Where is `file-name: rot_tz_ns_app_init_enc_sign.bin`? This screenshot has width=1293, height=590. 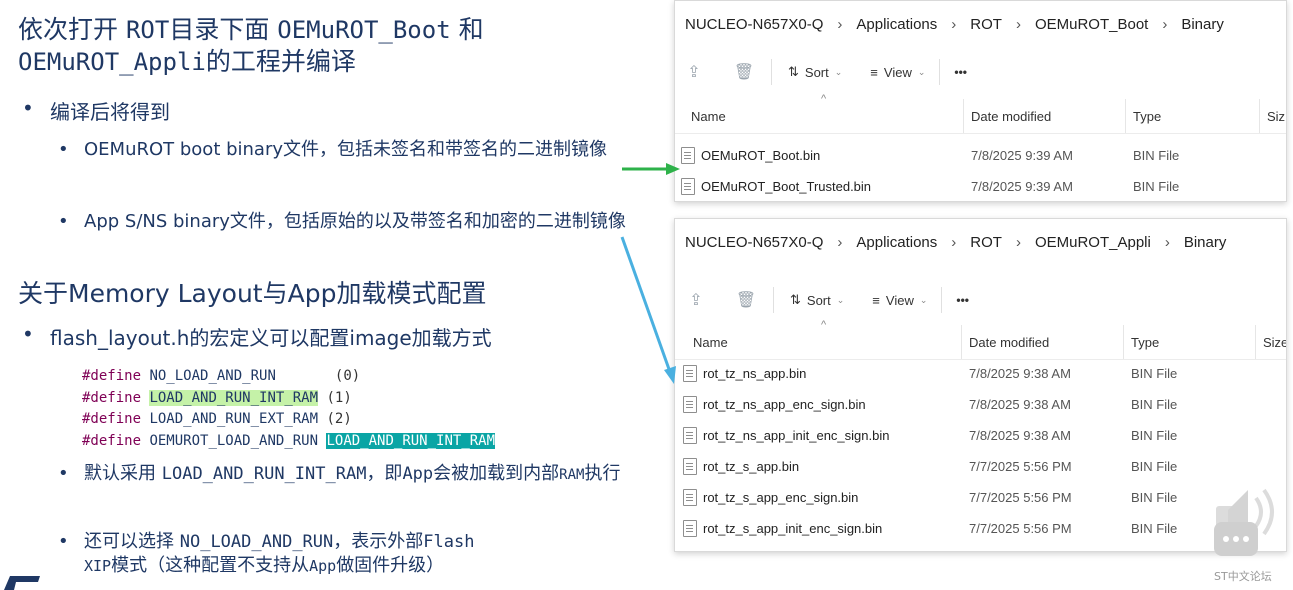 file-name: rot_tz_ns_app_init_enc_sign.bin is located at coordinates (796, 435).